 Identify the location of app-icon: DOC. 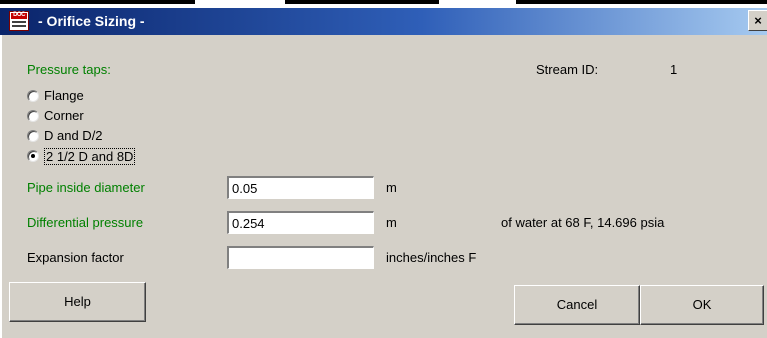
(19, 21).